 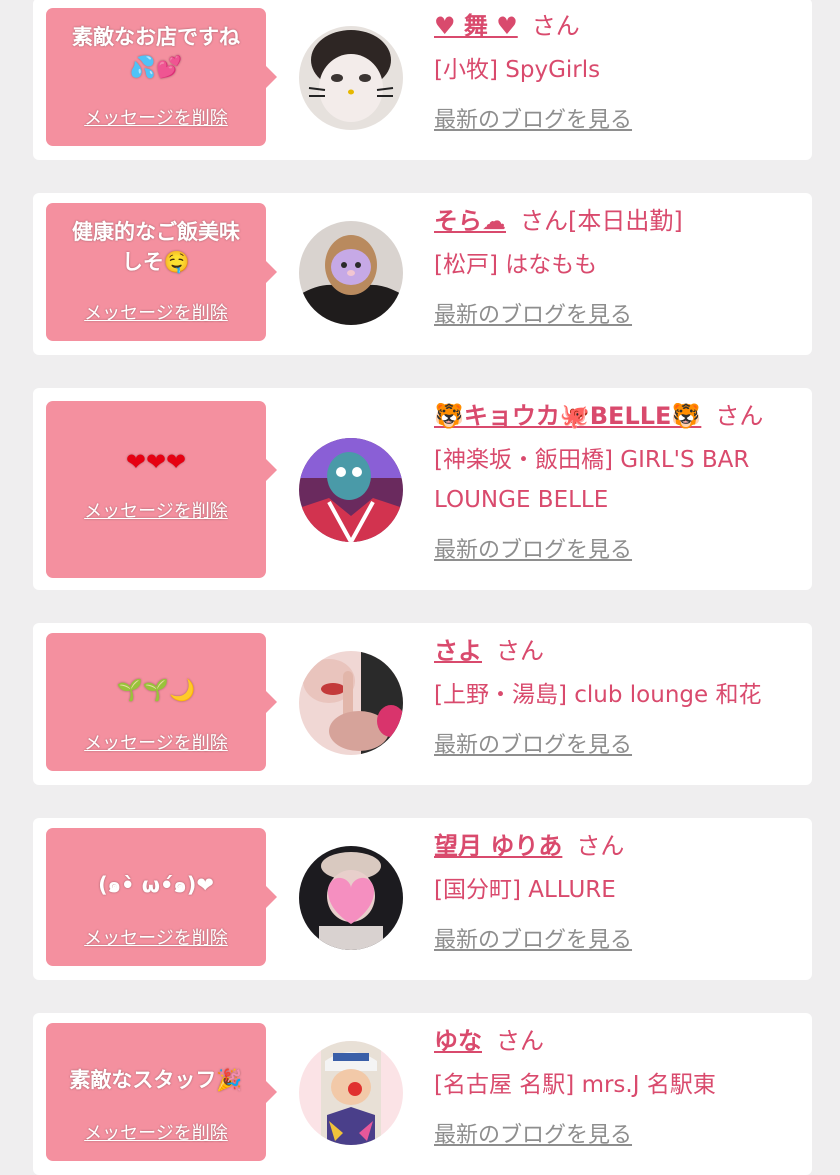 I want to click on message-text: ❤❤❤, so click(x=156, y=462).